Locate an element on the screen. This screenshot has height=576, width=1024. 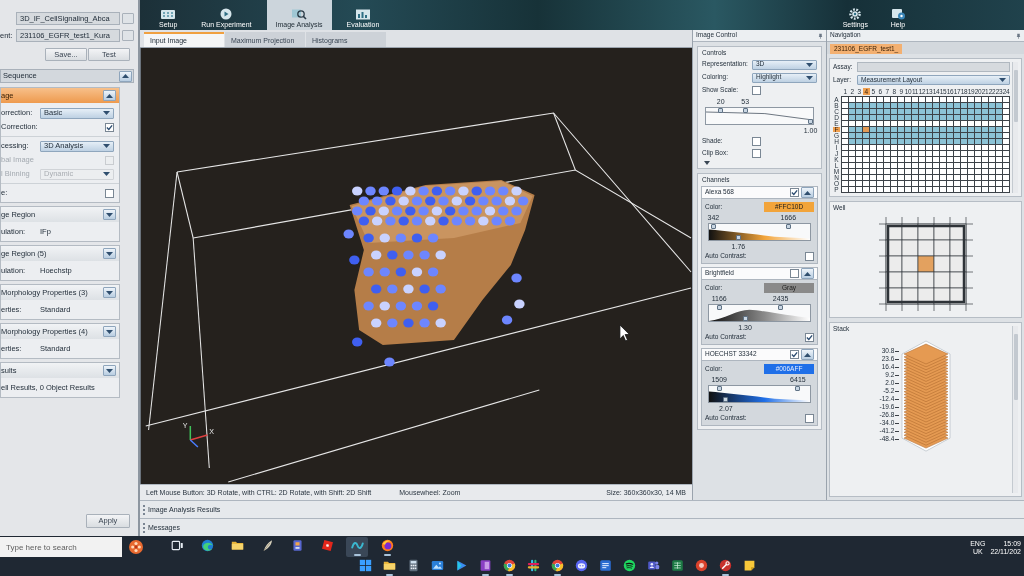
play-icon is located at coordinates (461, 565).